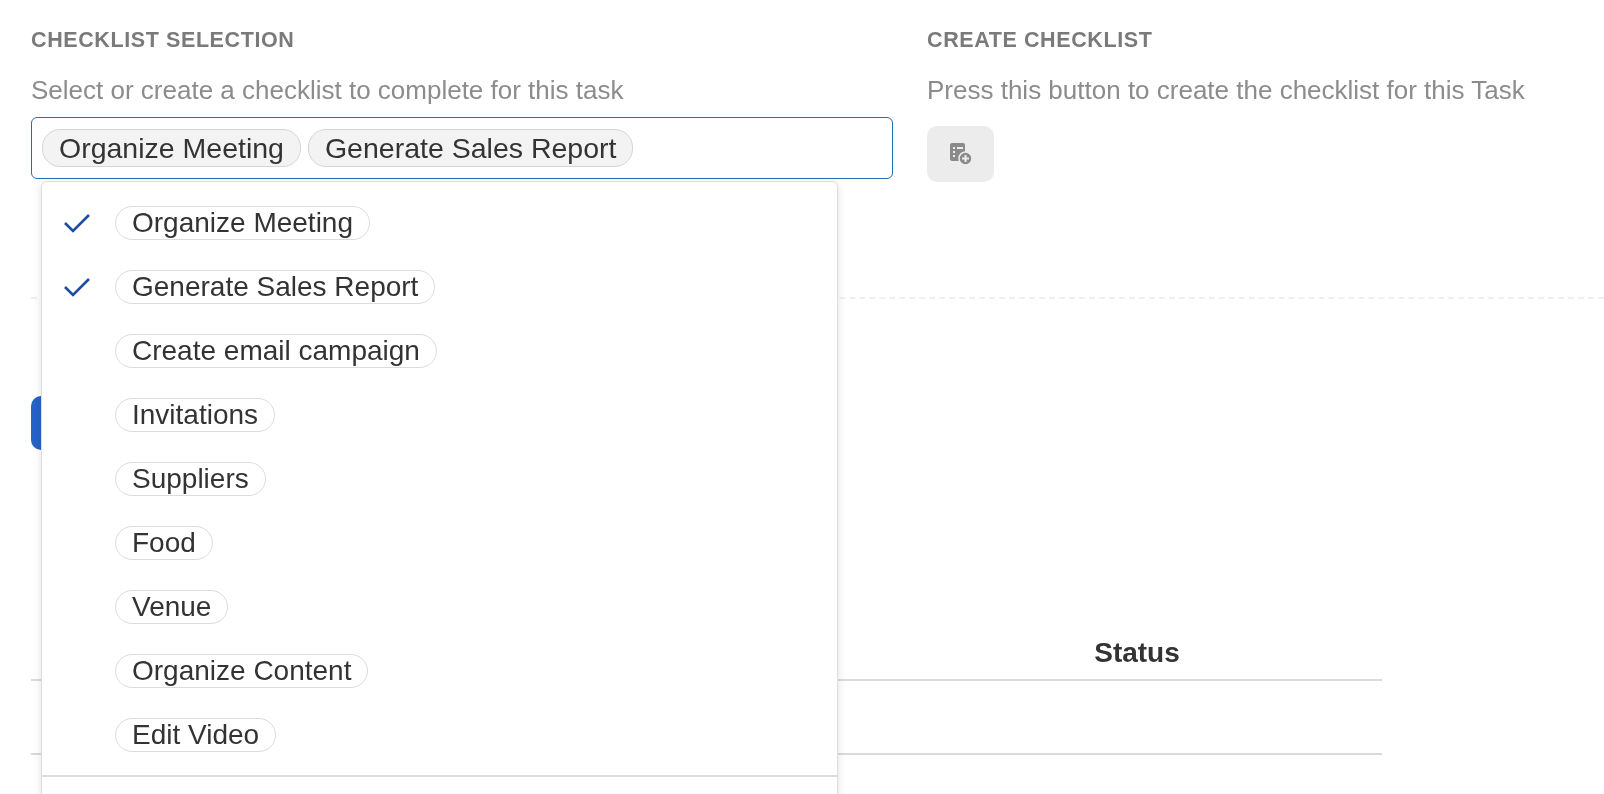 This screenshot has width=1604, height=794. I want to click on tag-chip: Organize Content, so click(242, 671).